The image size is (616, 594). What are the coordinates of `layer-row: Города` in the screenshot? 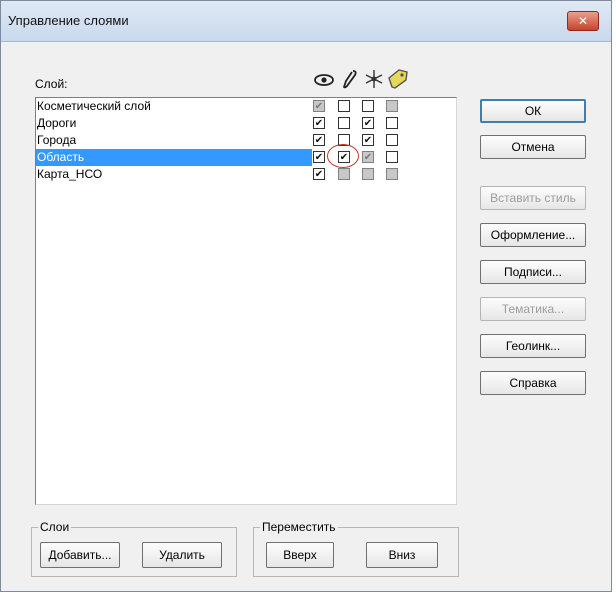 It's located at (246, 140).